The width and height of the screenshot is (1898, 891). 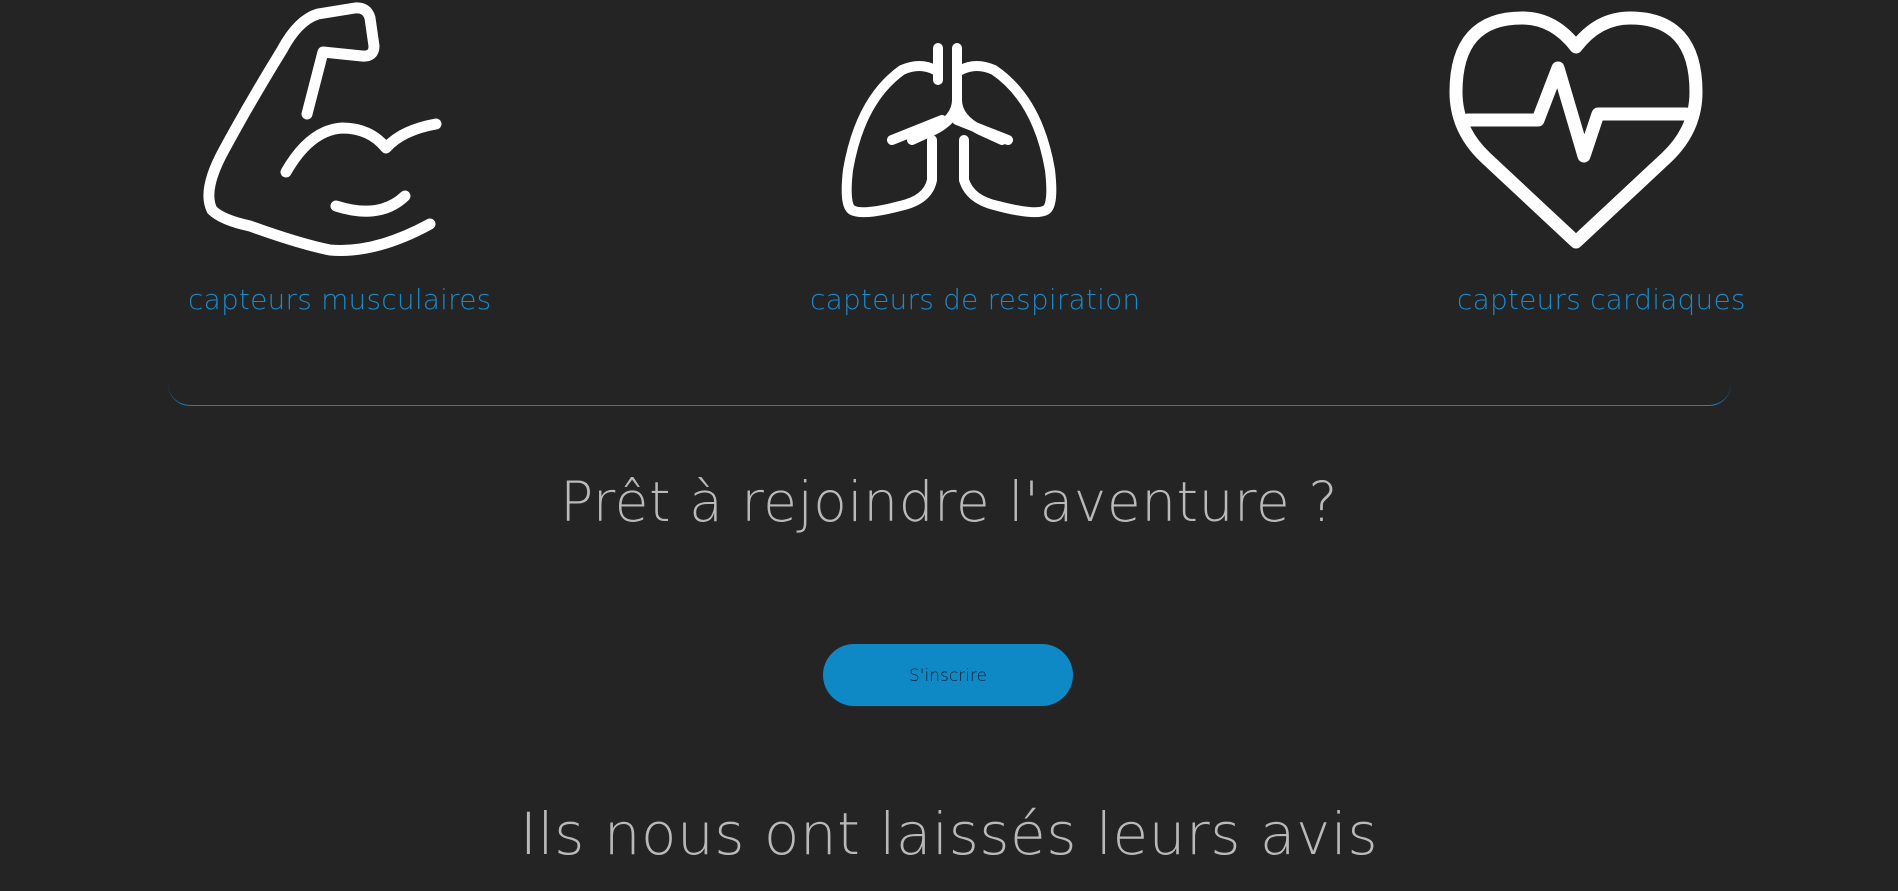 I want to click on reviews-heading: Ils nous ont laissés leurs avis, so click(x=949, y=834).